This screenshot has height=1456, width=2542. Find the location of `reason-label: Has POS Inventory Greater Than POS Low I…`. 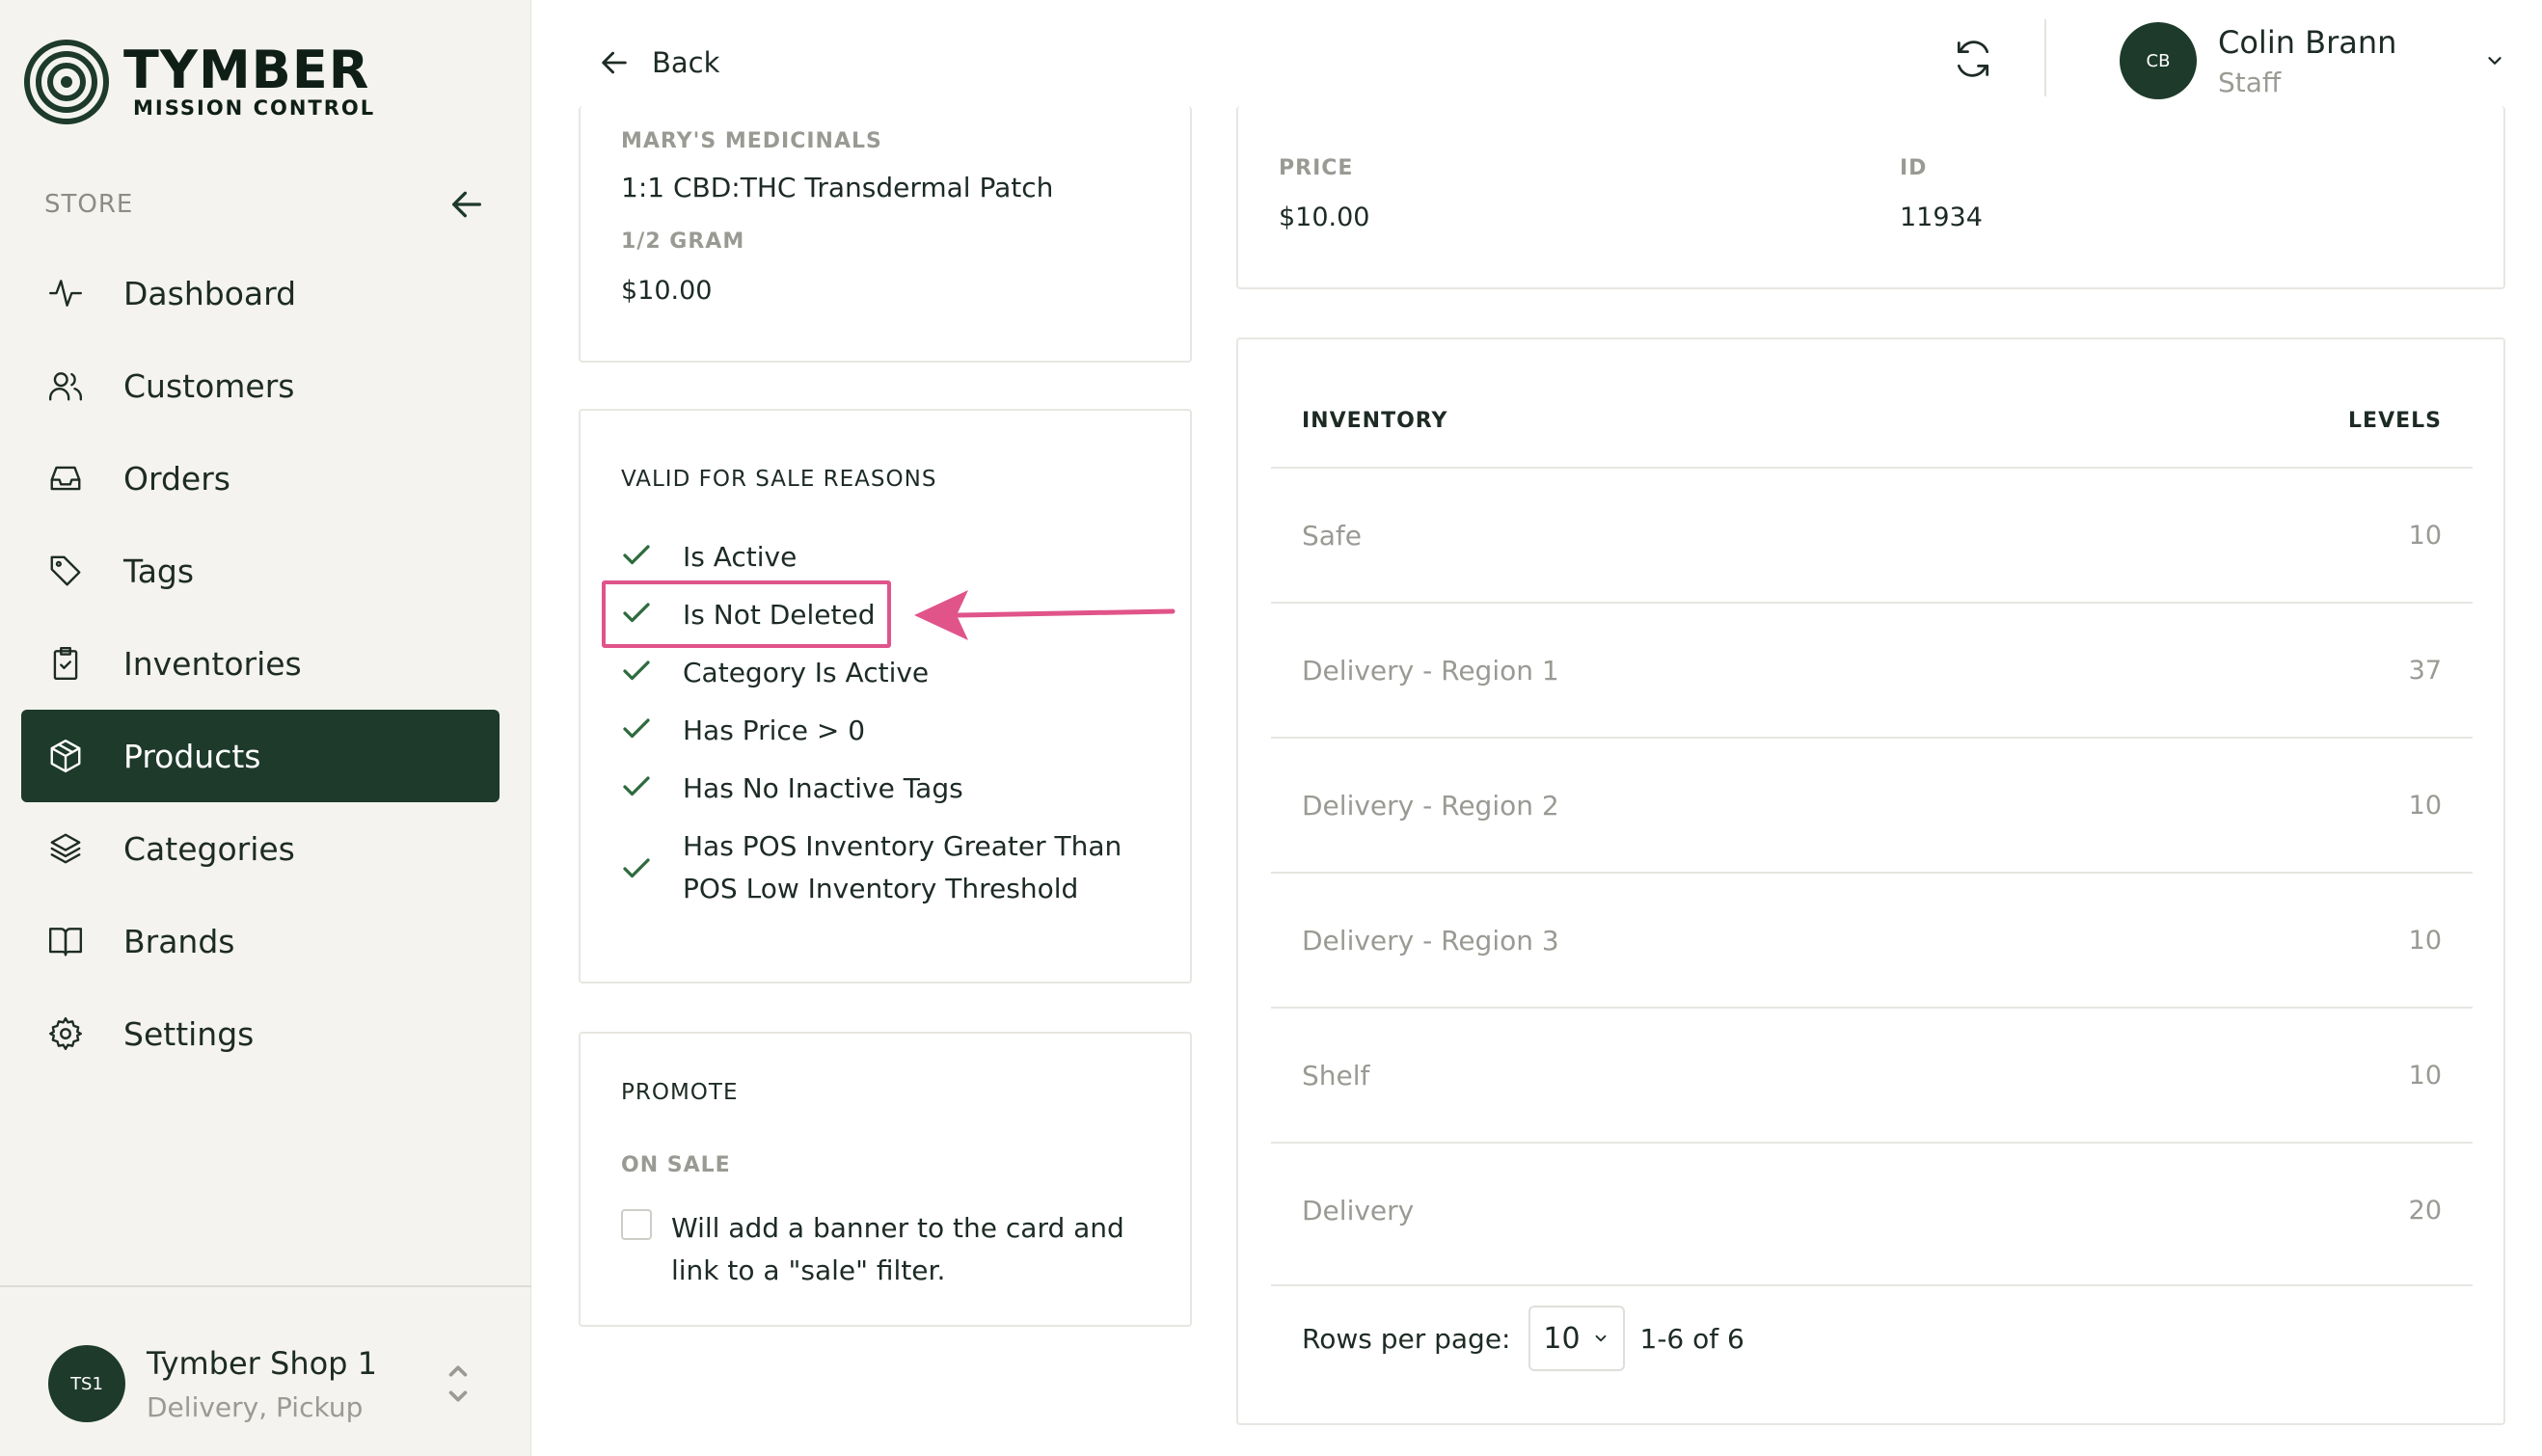

reason-label: Has POS Inventory Greater Than POS Low I… is located at coordinates (902, 867).